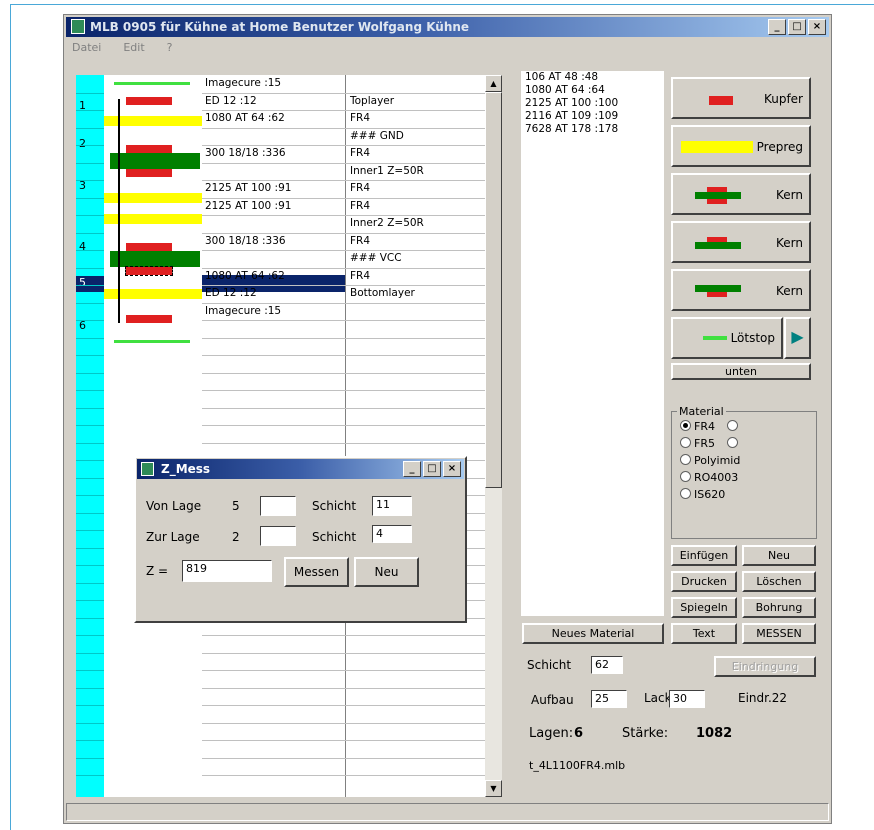 This screenshot has width=874, height=830. I want to click on scroll-thumb, so click(493, 290).